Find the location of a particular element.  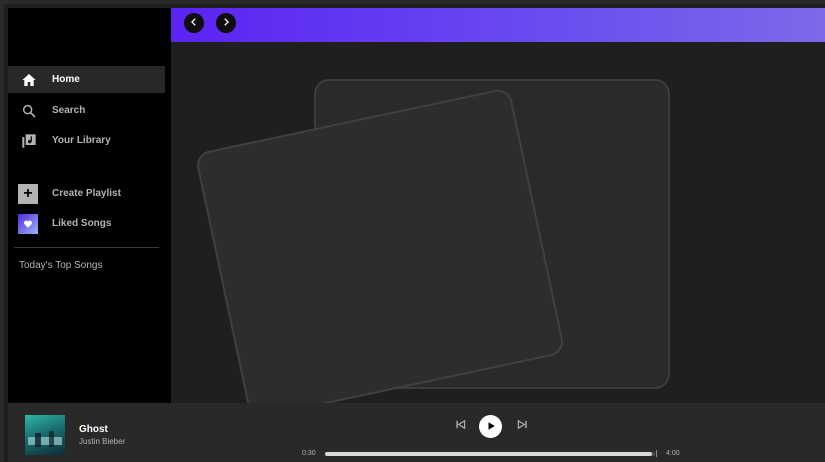

play-button is located at coordinates (490, 426).